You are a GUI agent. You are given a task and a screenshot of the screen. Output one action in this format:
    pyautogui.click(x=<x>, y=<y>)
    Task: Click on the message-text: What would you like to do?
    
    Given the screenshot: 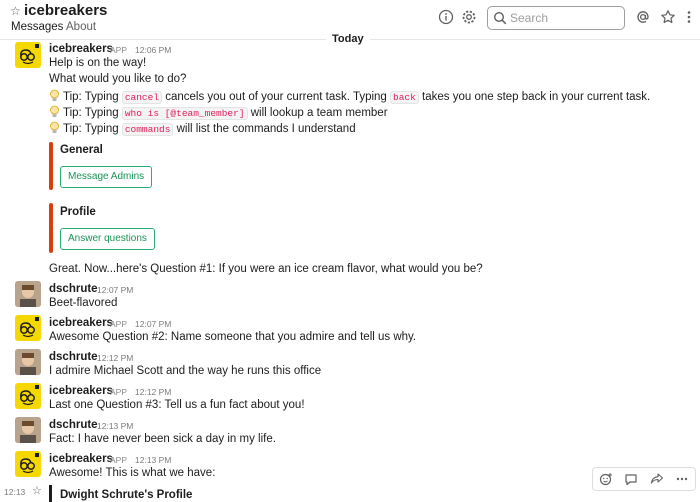 What is the action you would take?
    pyautogui.click(x=118, y=79)
    